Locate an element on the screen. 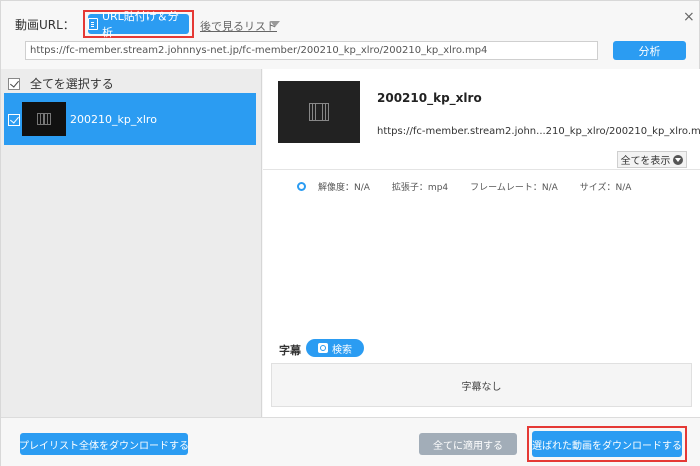 The width and height of the screenshot is (700, 466). video-preview-thumbnail is located at coordinates (319, 112).